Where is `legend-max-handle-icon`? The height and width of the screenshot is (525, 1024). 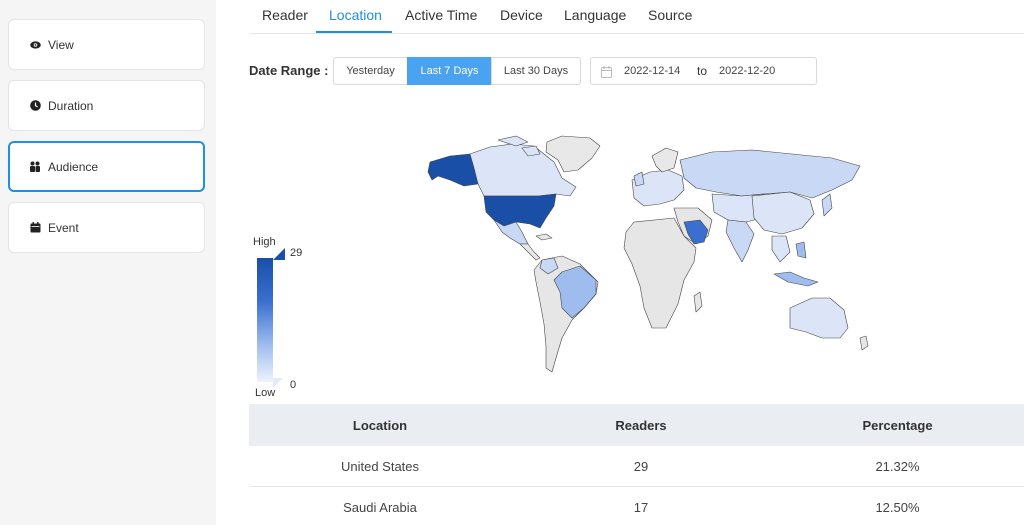
legend-max-handle-icon is located at coordinates (279, 254).